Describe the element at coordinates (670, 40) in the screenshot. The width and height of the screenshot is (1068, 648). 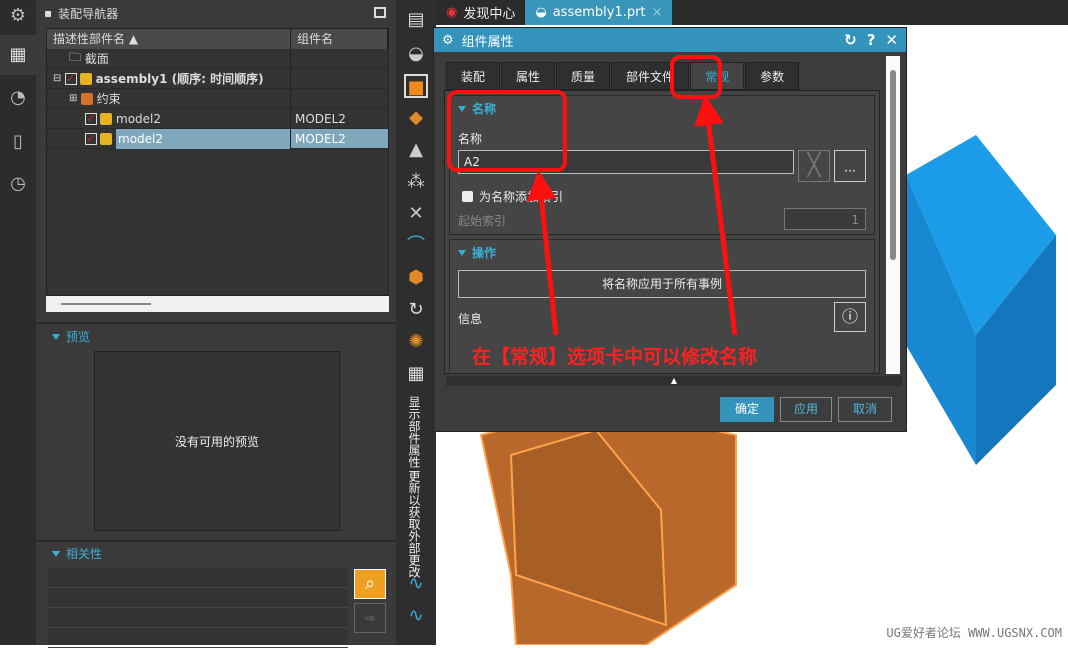
I see `dialog-titlebar: ⚙ 组件属性 ↻? ✕` at that location.